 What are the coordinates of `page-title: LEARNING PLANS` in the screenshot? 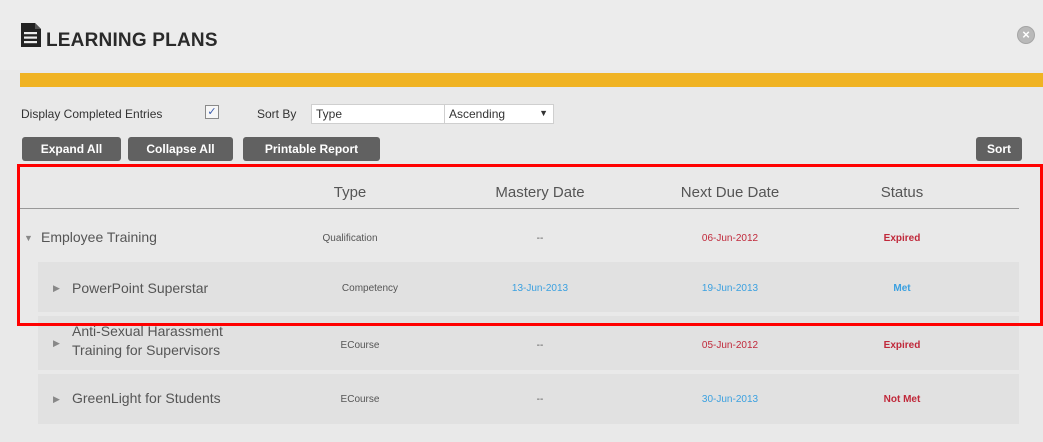 It's located at (132, 40).